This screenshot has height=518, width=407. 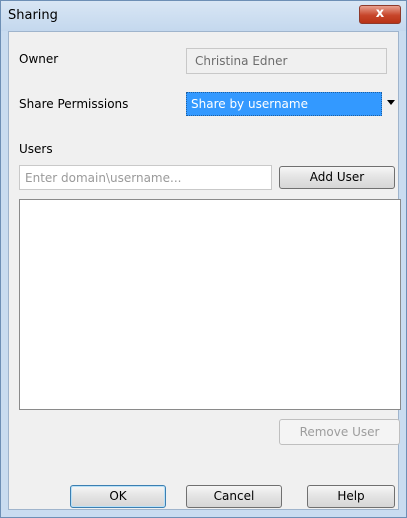 What do you see at coordinates (351, 496) in the screenshot?
I see `help-button: Help` at bounding box center [351, 496].